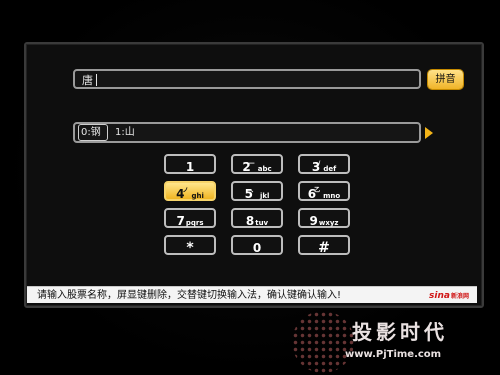  What do you see at coordinates (262, 223) in the screenshot?
I see `key-letters: tuv` at bounding box center [262, 223].